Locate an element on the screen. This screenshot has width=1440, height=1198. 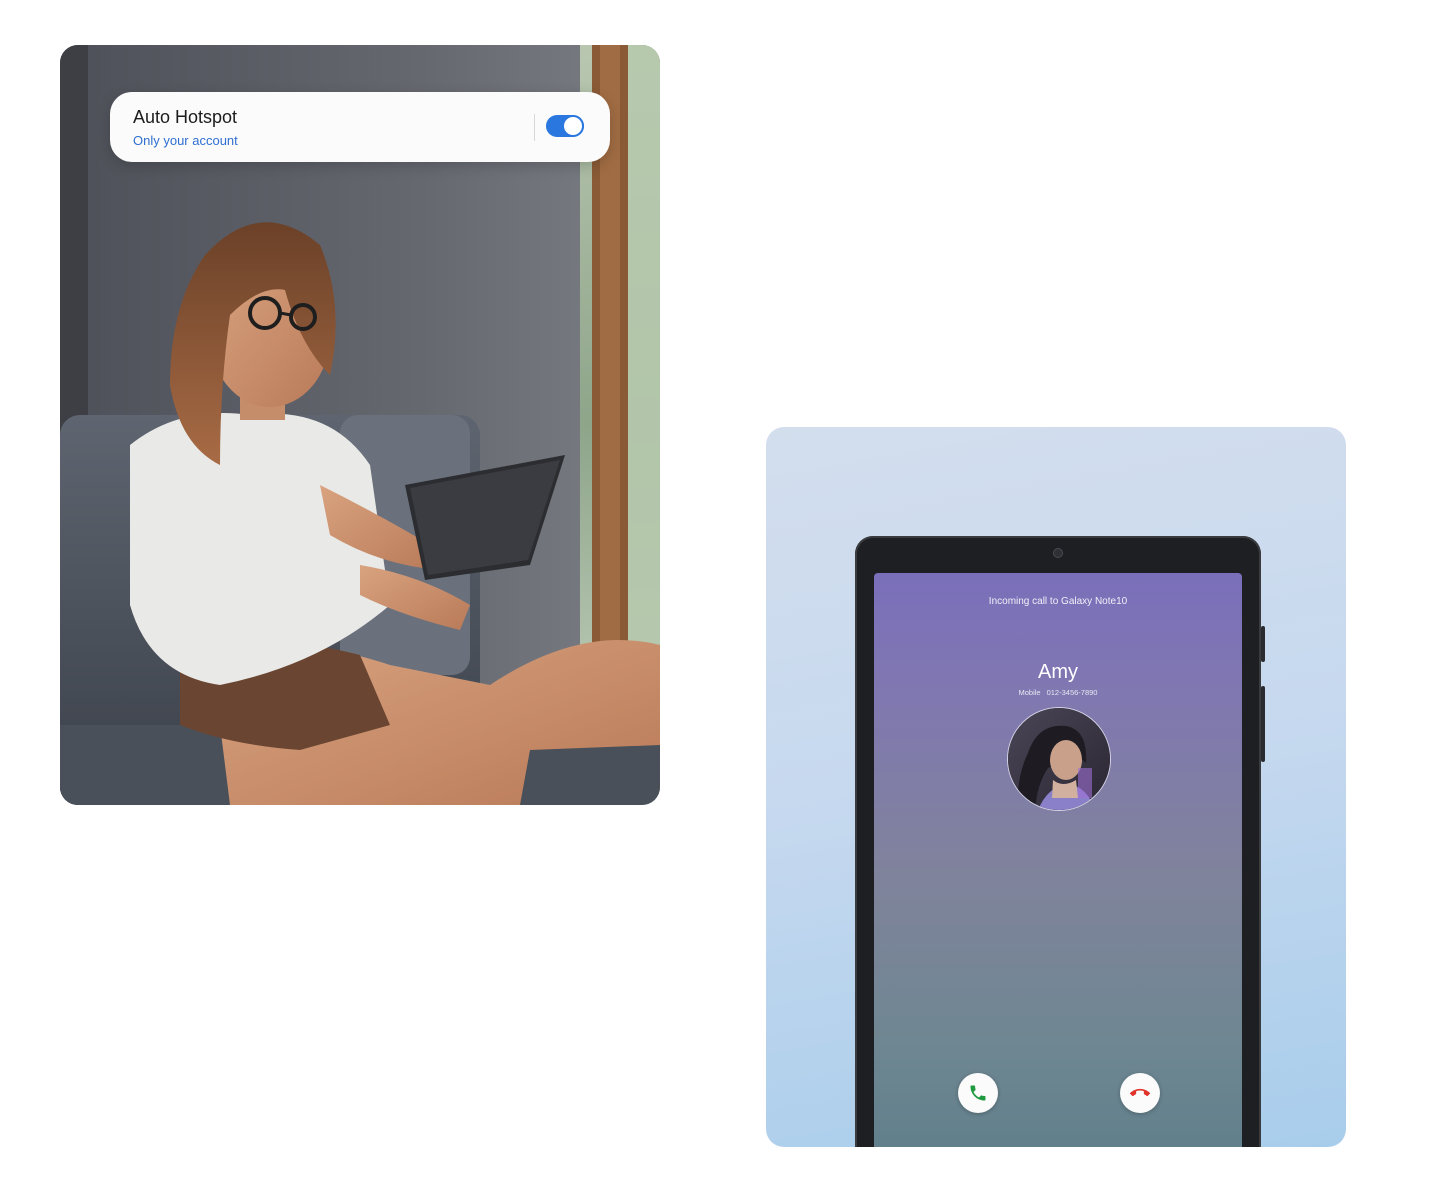
divider is located at coordinates (534, 127).